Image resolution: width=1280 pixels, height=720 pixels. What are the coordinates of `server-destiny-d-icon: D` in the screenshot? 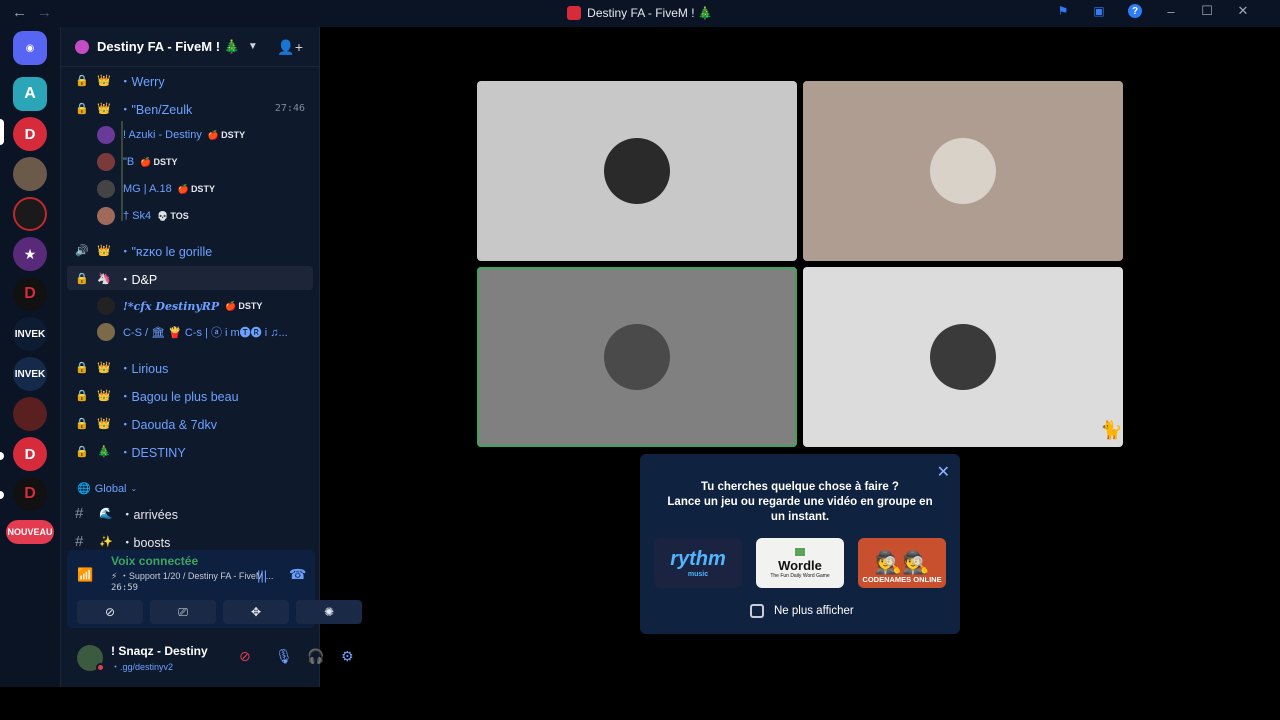 It's located at (30, 294).